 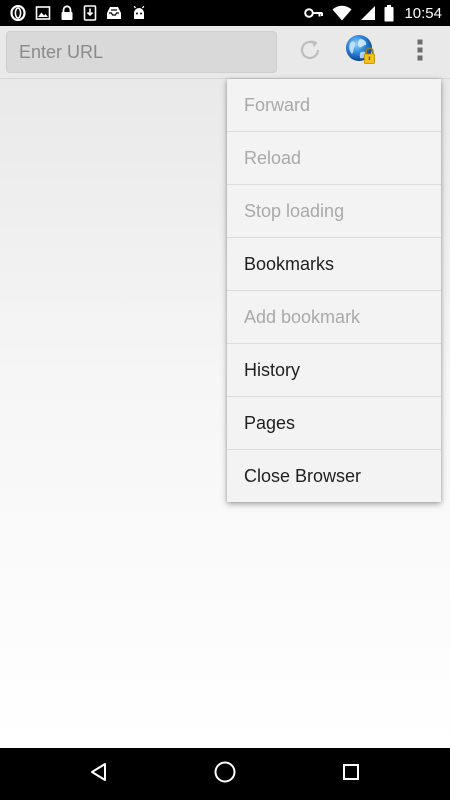 I want to click on globe-lock-icon, so click(x=361, y=52).